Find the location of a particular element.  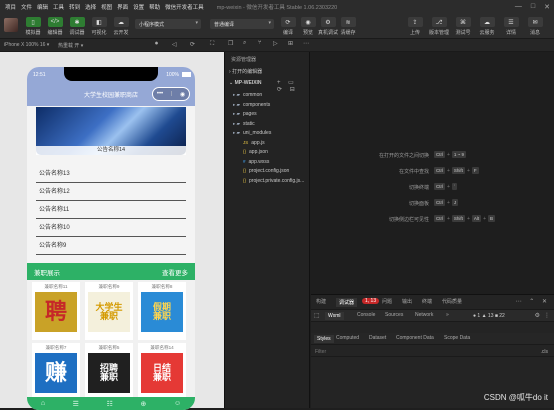

devtools-top-tab: 输出 is located at coordinates (407, 301).